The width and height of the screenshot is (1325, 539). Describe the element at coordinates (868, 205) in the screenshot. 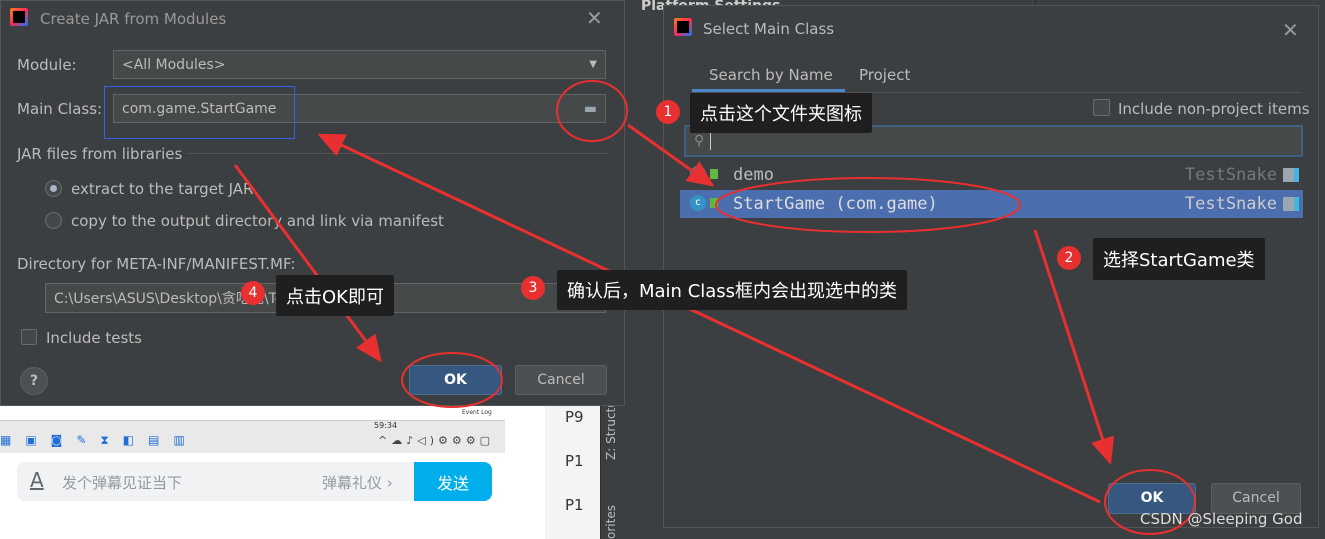

I see `startgame-circle` at that location.